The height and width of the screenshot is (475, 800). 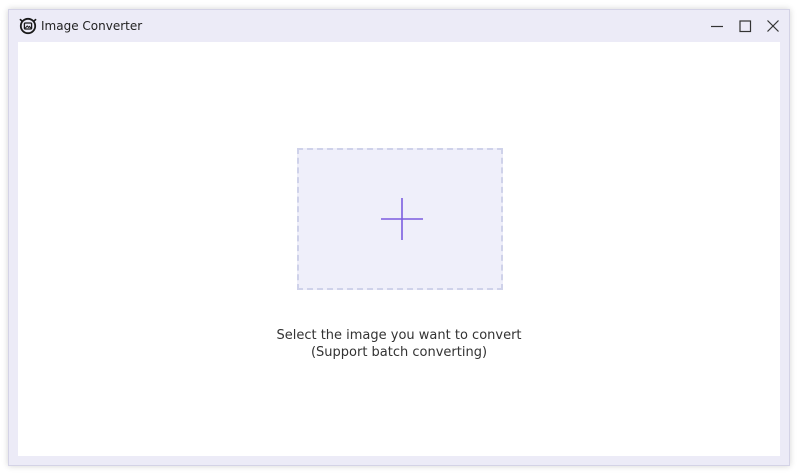 I want to click on minimize-button, so click(x=717, y=26).